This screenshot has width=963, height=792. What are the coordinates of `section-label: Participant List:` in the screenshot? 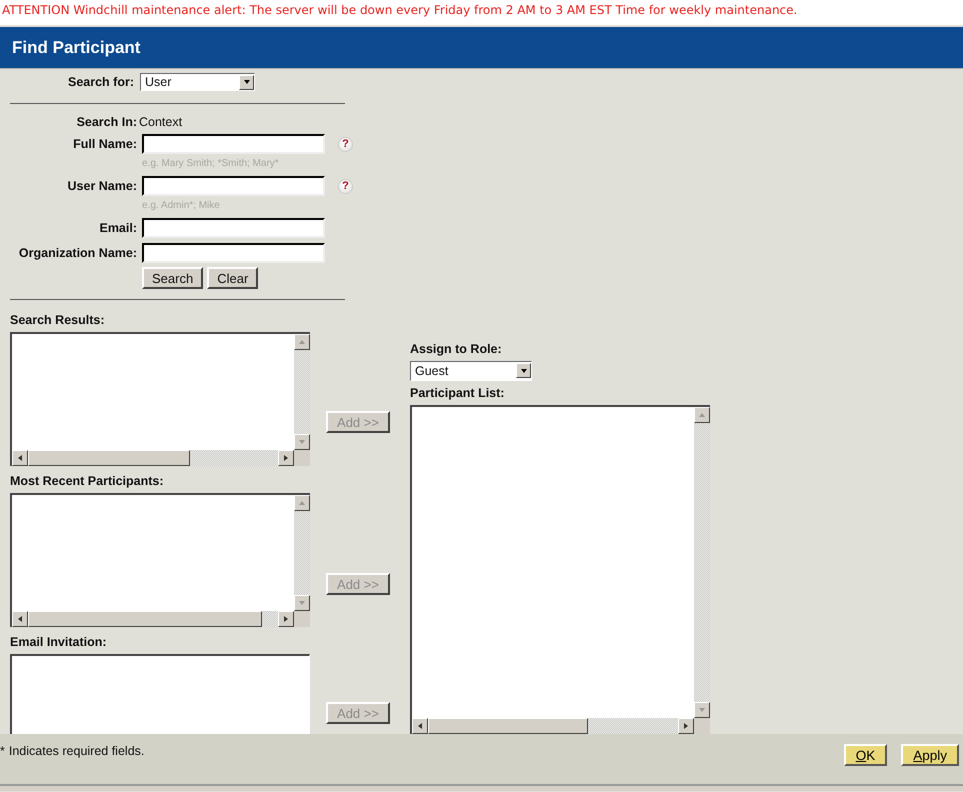 It's located at (458, 393).